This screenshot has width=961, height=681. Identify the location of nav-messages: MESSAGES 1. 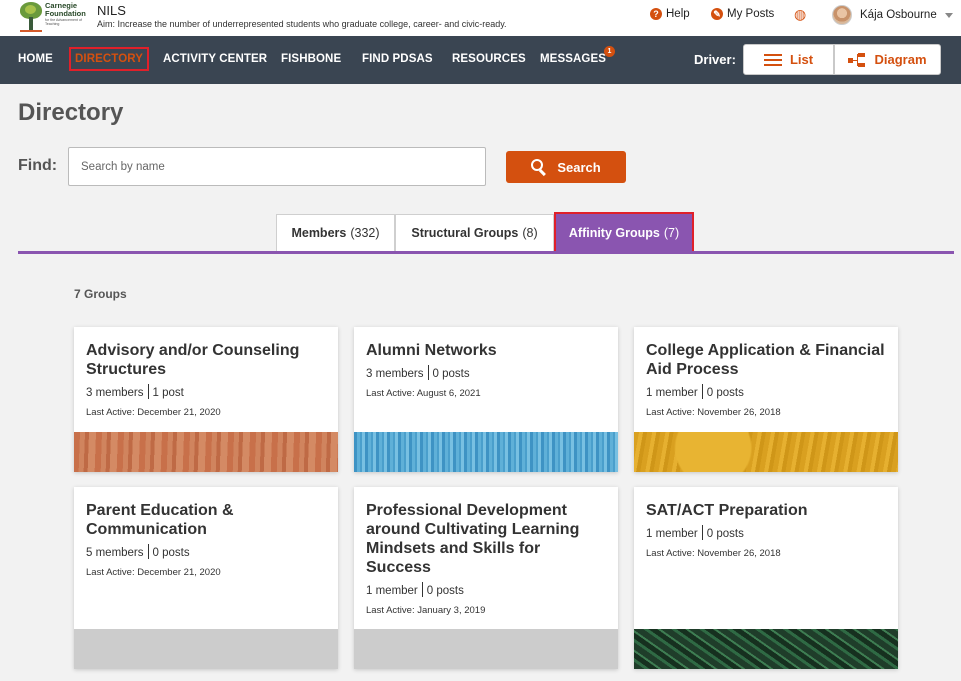
(577, 55).